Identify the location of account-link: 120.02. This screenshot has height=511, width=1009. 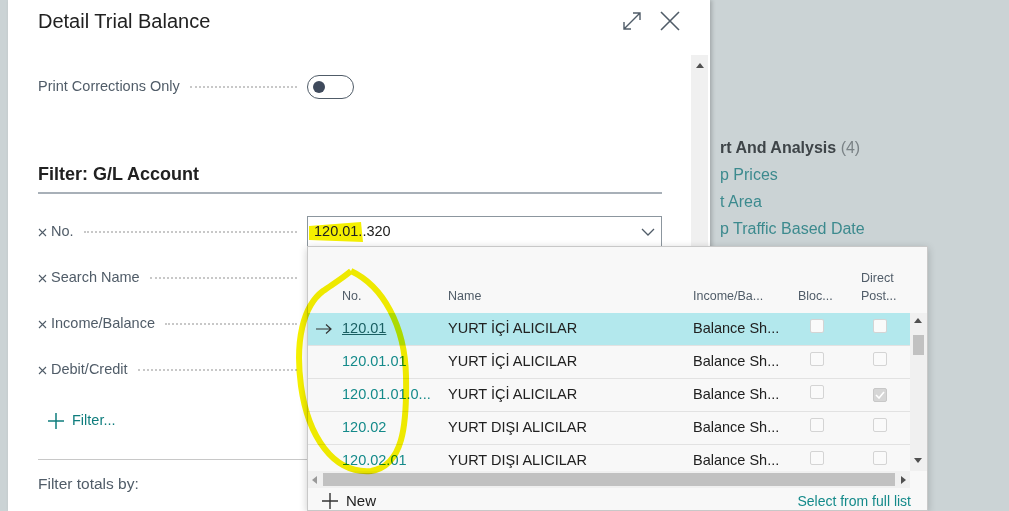
(395, 428).